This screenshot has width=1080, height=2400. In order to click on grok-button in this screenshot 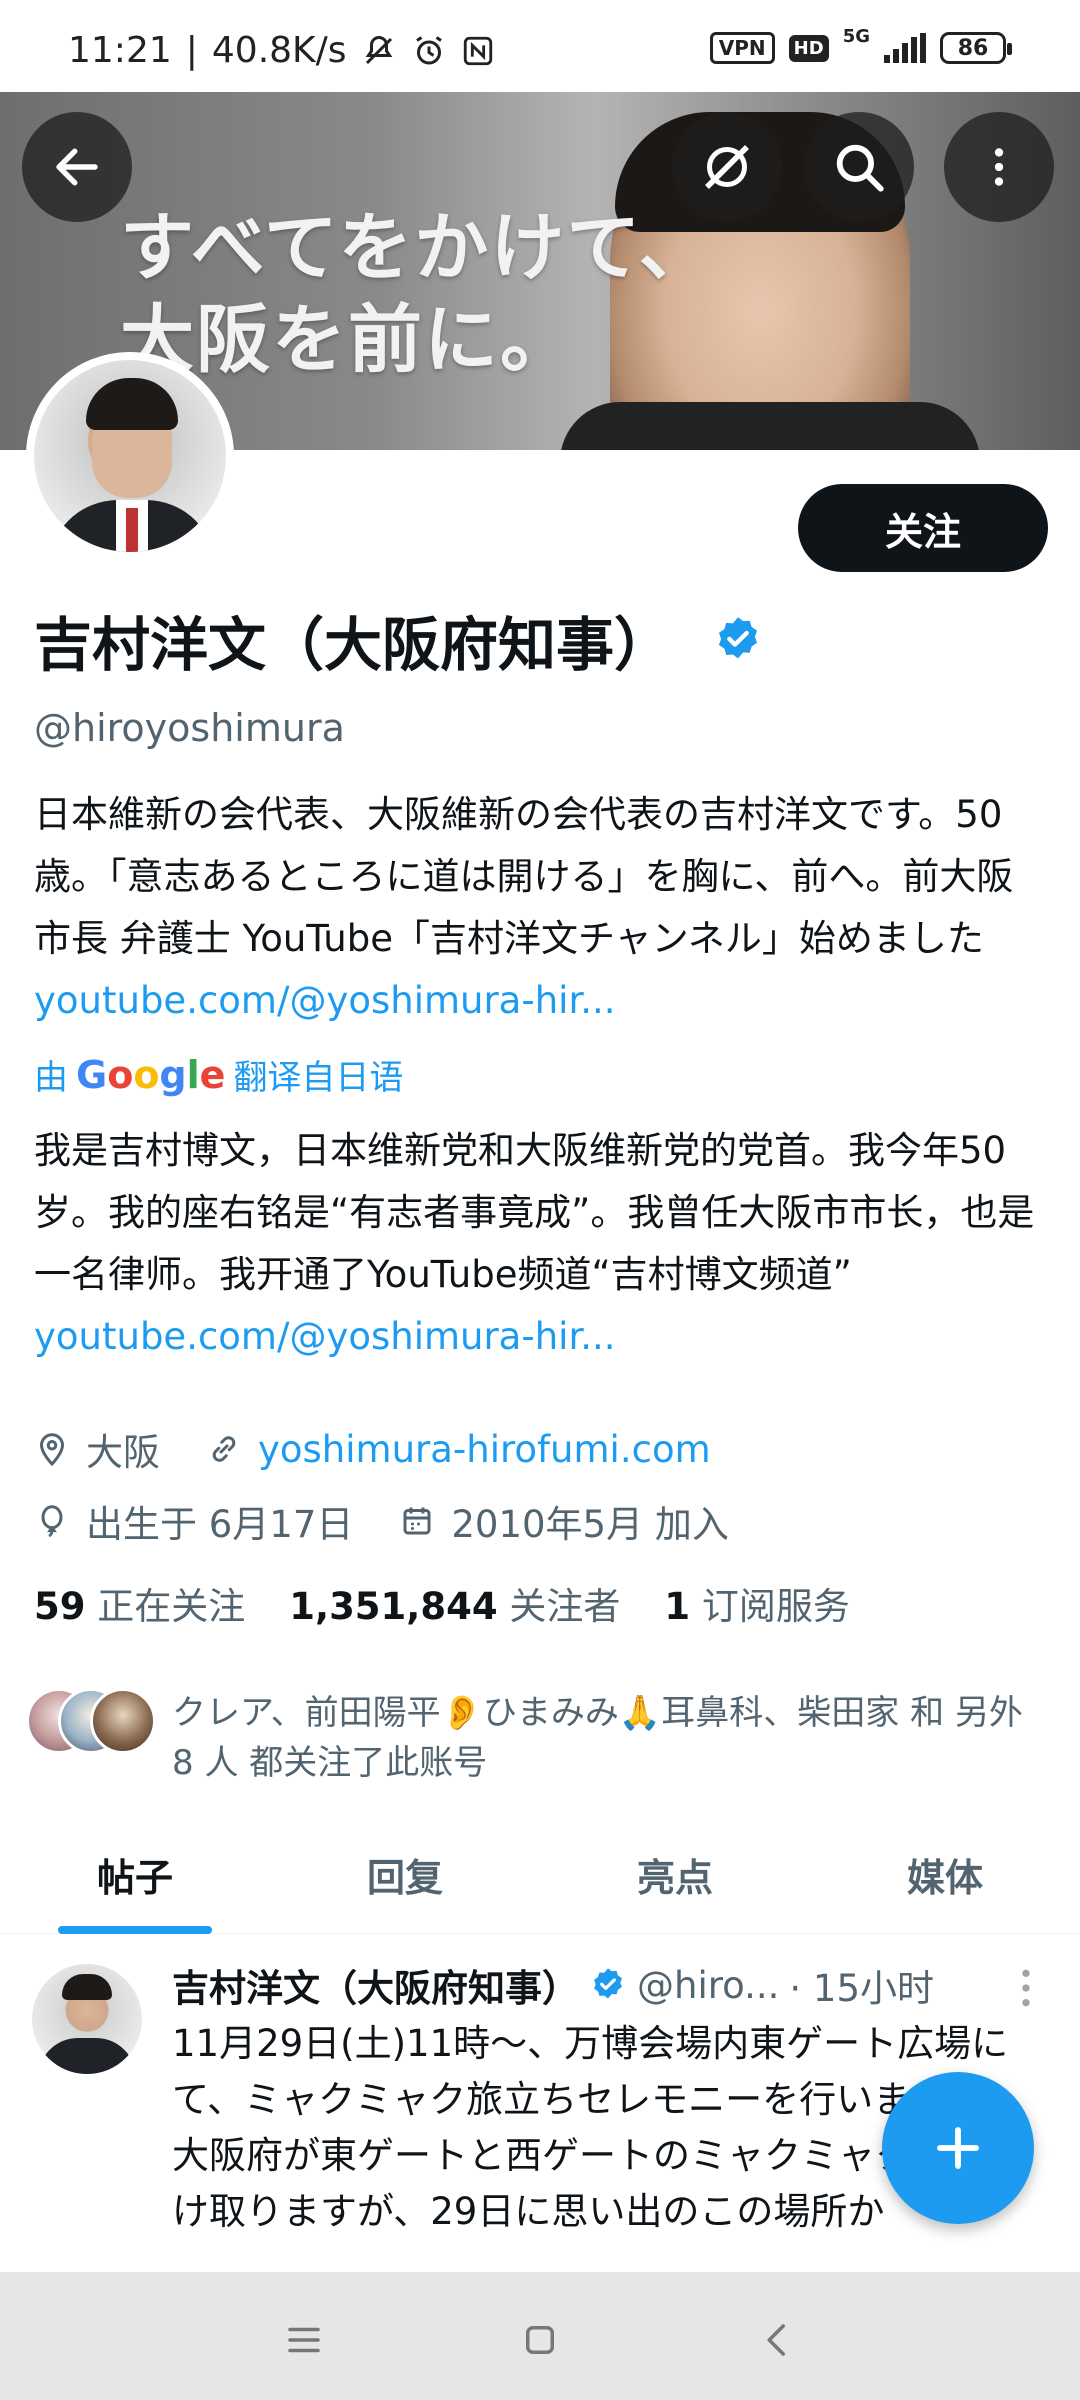, I will do `click(727, 167)`.